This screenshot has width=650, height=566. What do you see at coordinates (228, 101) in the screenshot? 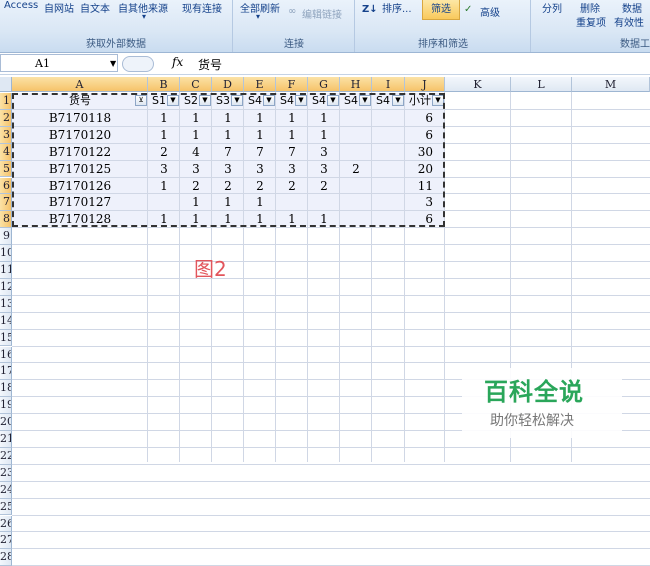
I see `header-cell: S3 ▼` at bounding box center [228, 101].